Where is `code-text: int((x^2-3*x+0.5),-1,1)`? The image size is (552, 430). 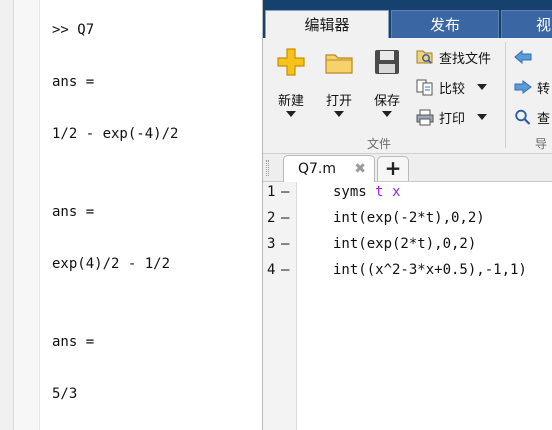
code-text: int((x^2-3*x+0.5),-1,1) is located at coordinates (430, 270).